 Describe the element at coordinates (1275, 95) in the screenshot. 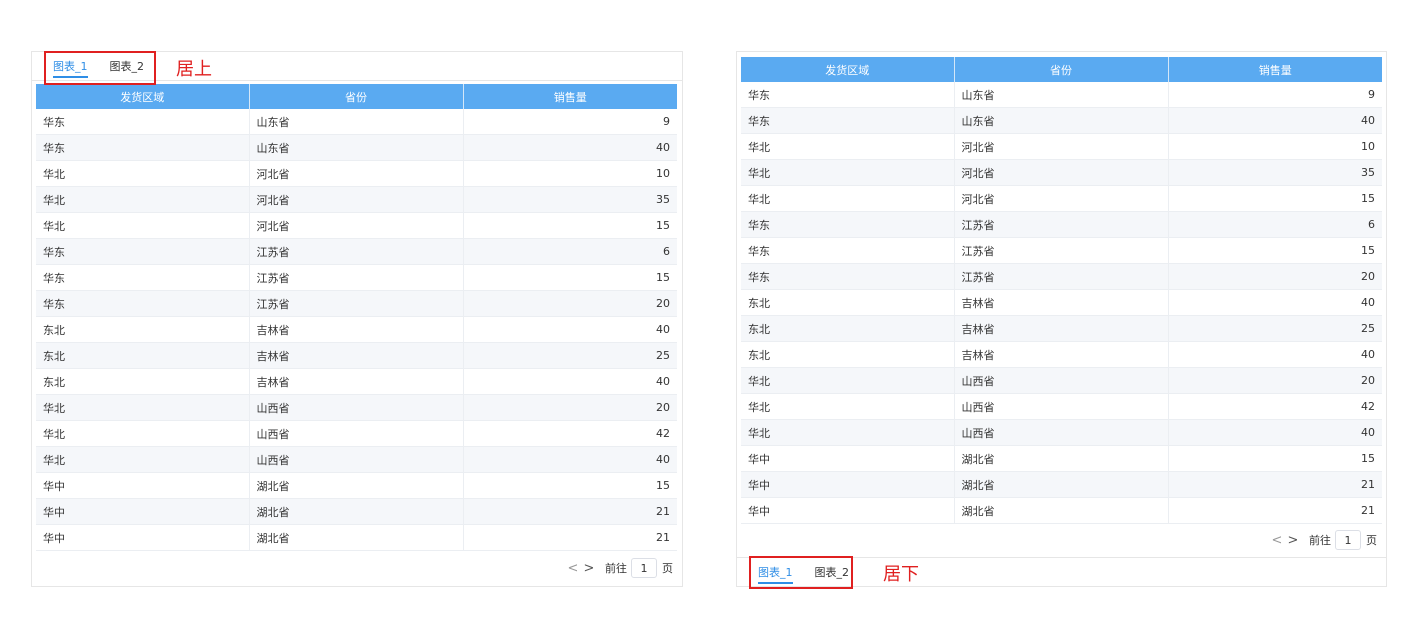

I see `cell-sales: 9` at that location.